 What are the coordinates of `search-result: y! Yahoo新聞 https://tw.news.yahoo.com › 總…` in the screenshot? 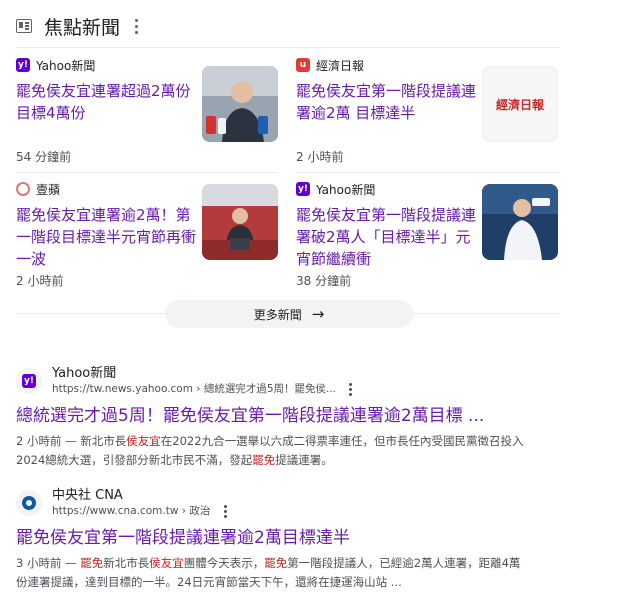 It's located at (276, 418).